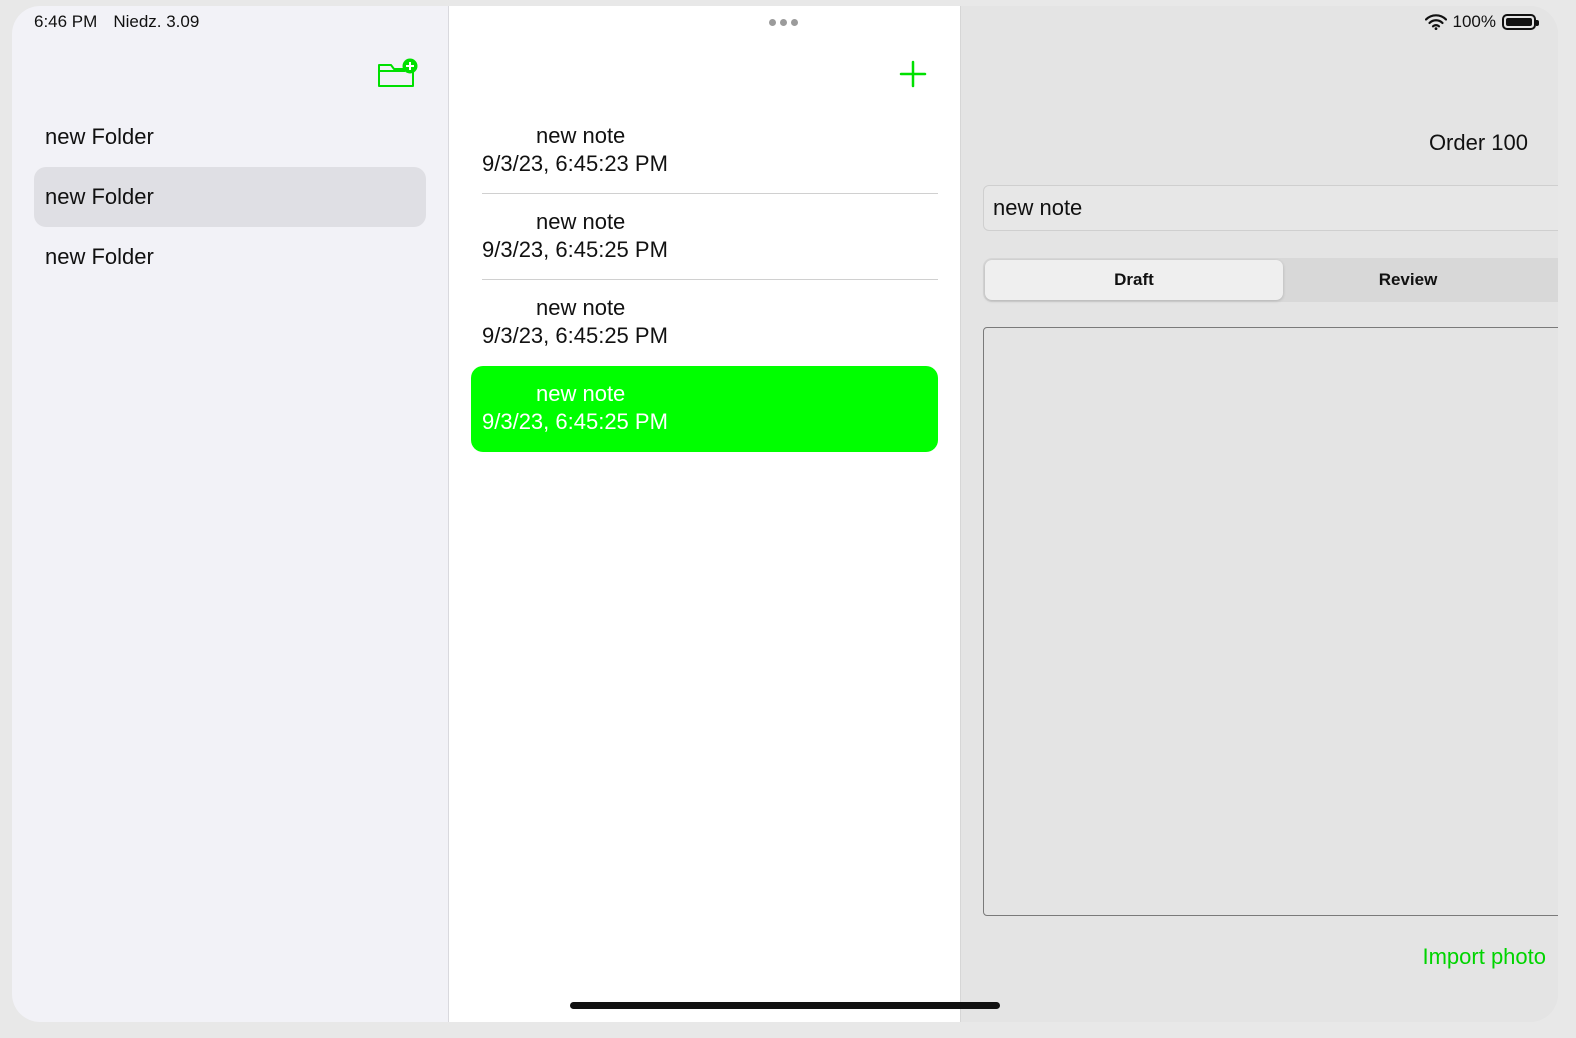 The height and width of the screenshot is (1038, 1576). Describe the element at coordinates (1270, 208) in the screenshot. I see `note-title-field` at that location.